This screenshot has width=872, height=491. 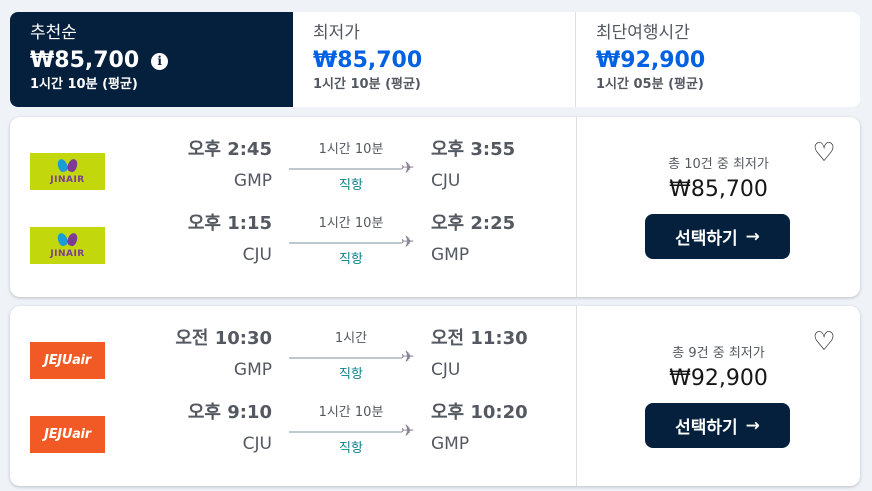 I want to click on tab-price: ₩85,700 i, so click(x=151, y=61).